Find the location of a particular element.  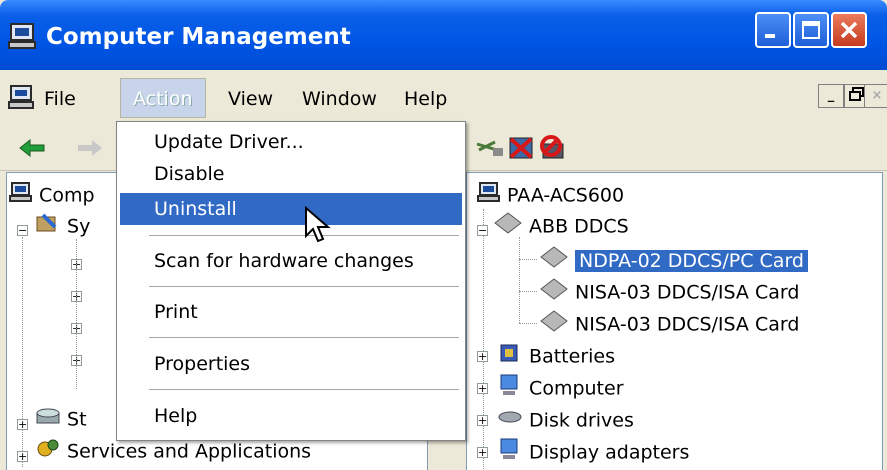

menu-help: Help is located at coordinates (425, 99).